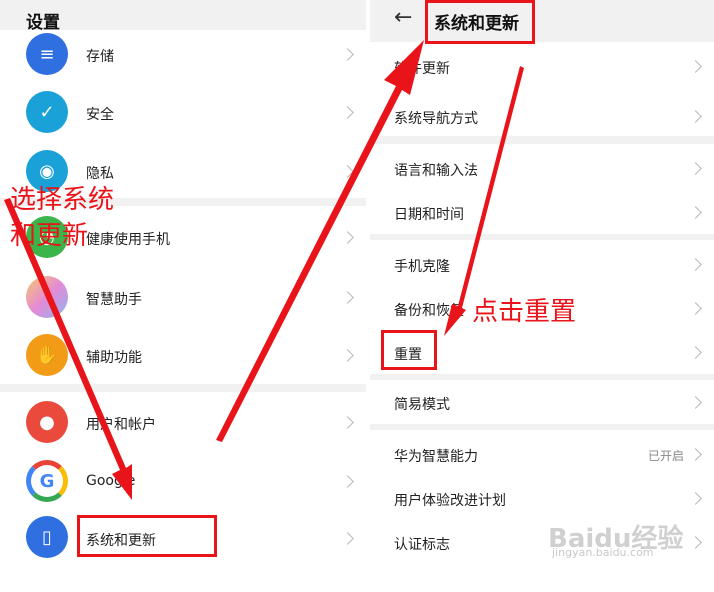  I want to click on settings-item-label: 安全, so click(100, 115).